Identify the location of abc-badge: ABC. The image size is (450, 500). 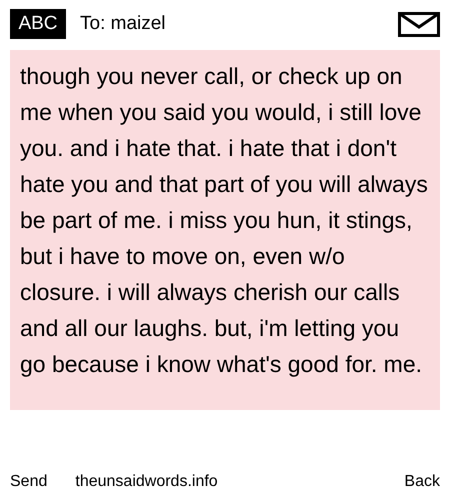
(38, 24).